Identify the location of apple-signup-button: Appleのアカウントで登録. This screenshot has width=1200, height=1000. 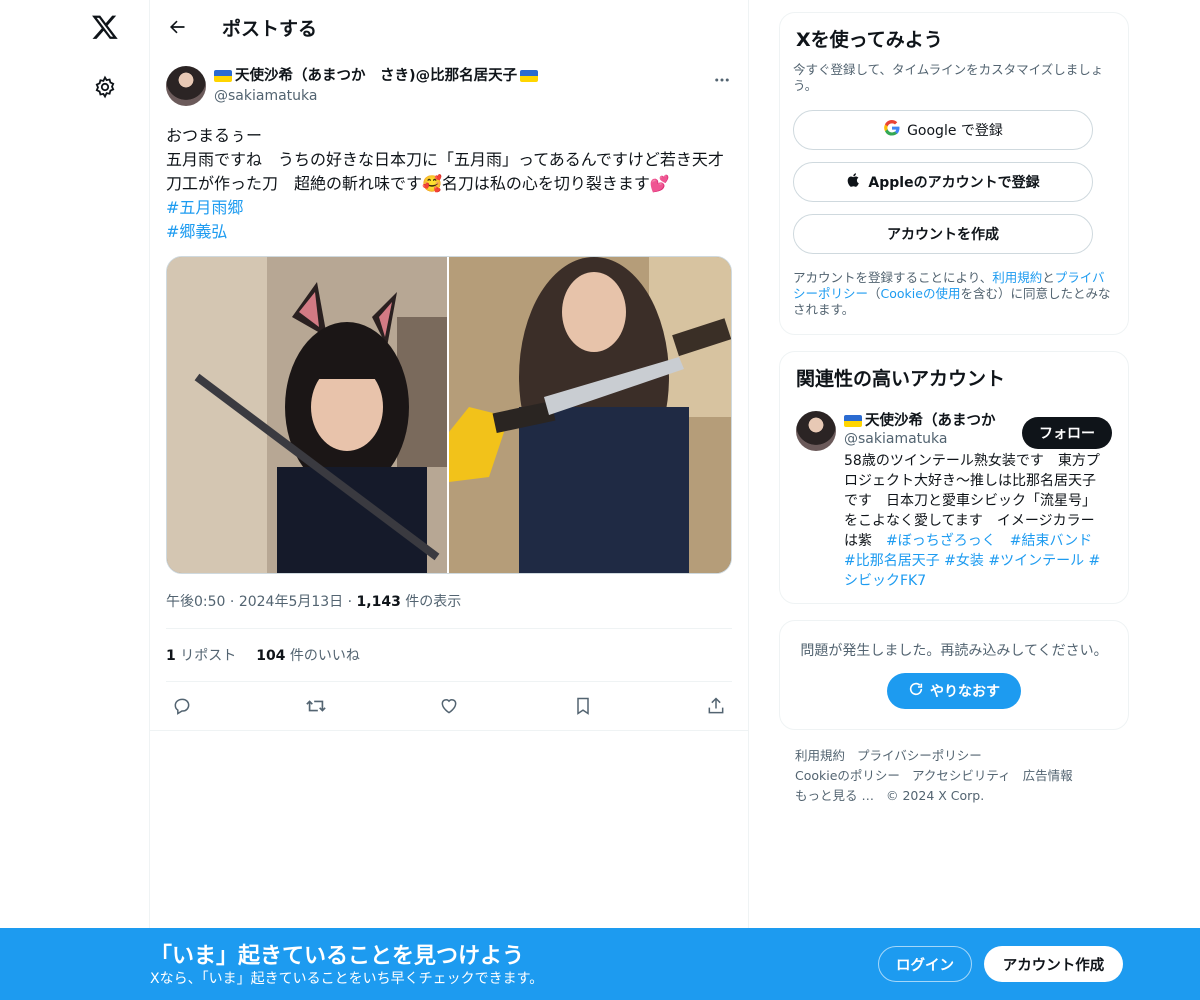
(943, 182).